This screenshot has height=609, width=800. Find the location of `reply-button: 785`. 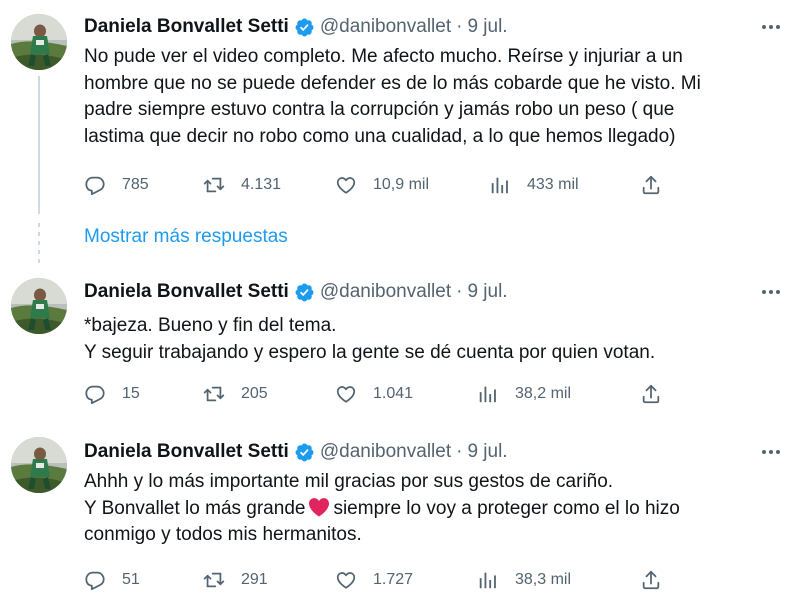

reply-button: 785 is located at coordinates (116, 185).